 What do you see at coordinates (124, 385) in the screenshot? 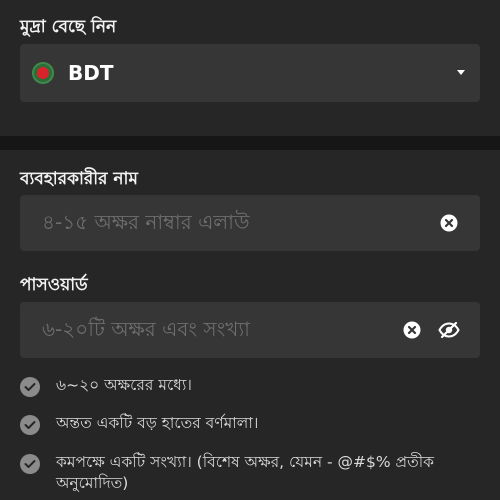
I see `rule-text: ৬~২০ অক্ষরের মধ্যে।` at bounding box center [124, 385].